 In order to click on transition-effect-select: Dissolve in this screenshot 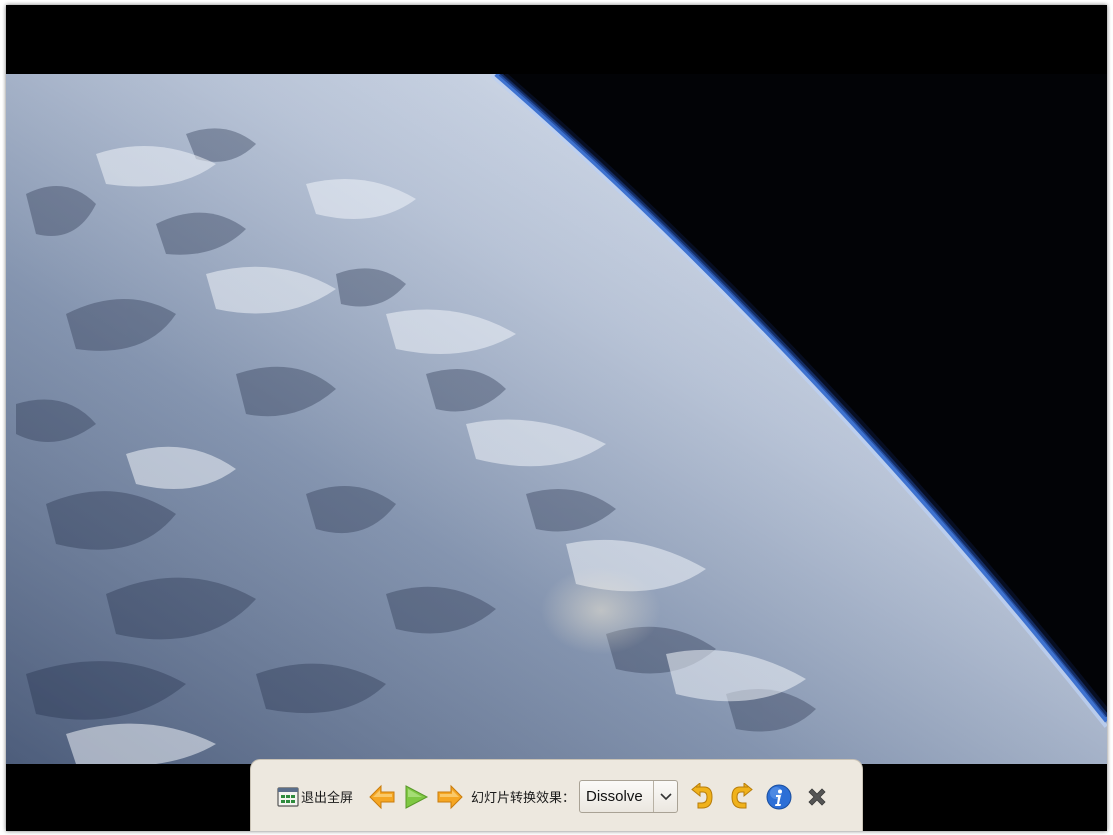, I will do `click(629, 796)`.